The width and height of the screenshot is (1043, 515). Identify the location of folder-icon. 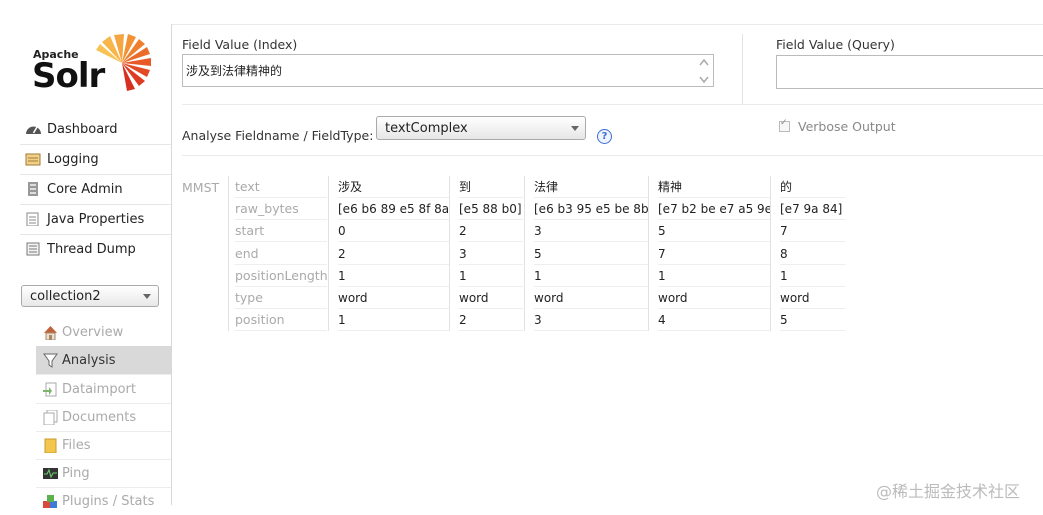
(50, 445).